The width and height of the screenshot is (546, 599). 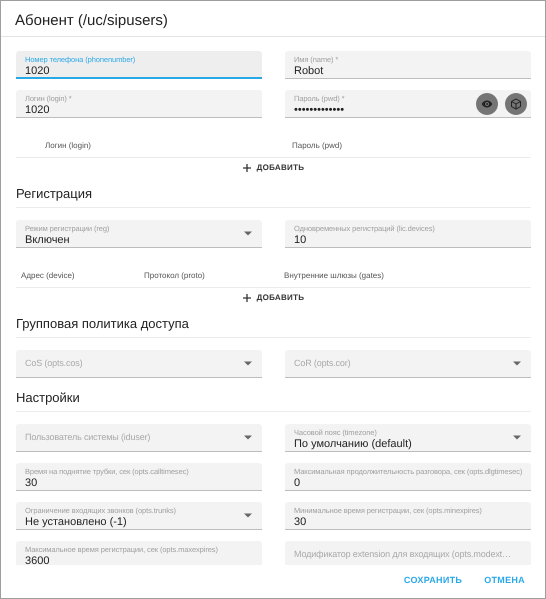 What do you see at coordinates (273, 191) in the screenshot?
I see `section-heading: Регистрация` at bounding box center [273, 191].